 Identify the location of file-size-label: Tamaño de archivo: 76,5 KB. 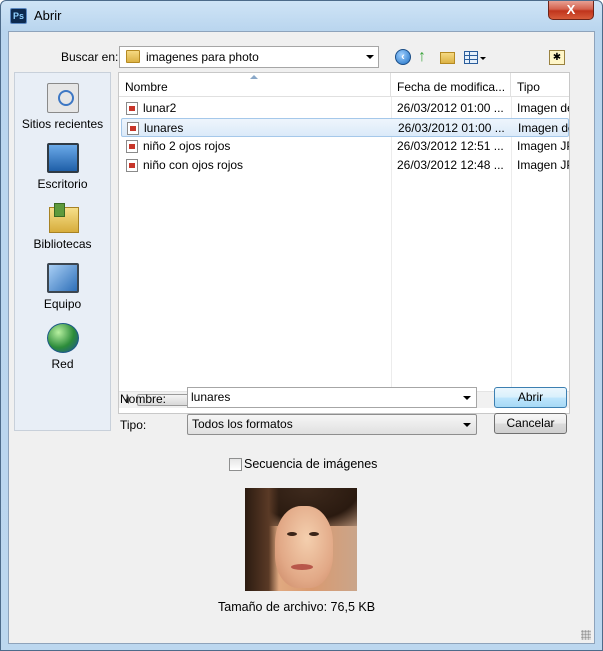
(297, 607).